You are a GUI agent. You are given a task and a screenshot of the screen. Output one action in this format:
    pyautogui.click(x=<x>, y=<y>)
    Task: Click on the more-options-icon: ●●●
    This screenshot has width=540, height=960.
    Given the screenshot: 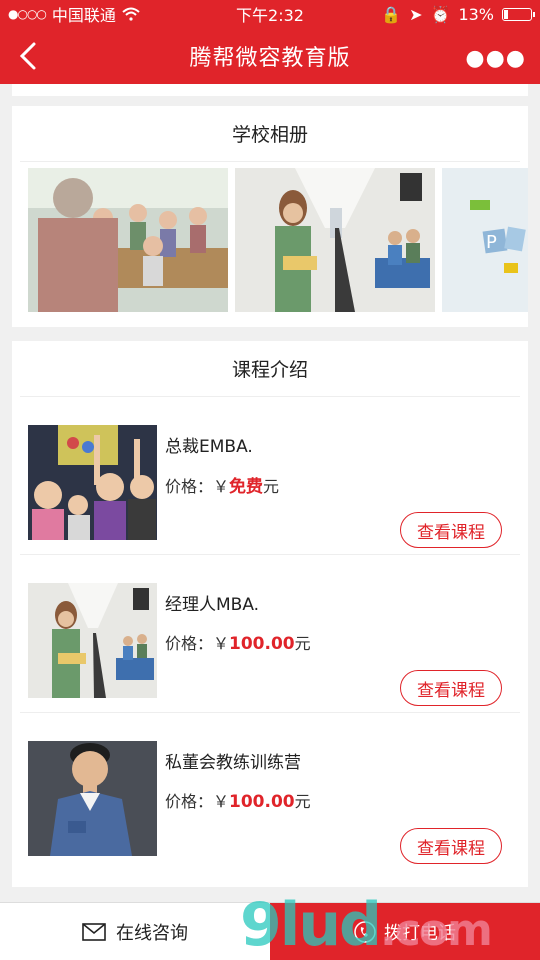 What is the action you would take?
    pyautogui.click(x=495, y=58)
    